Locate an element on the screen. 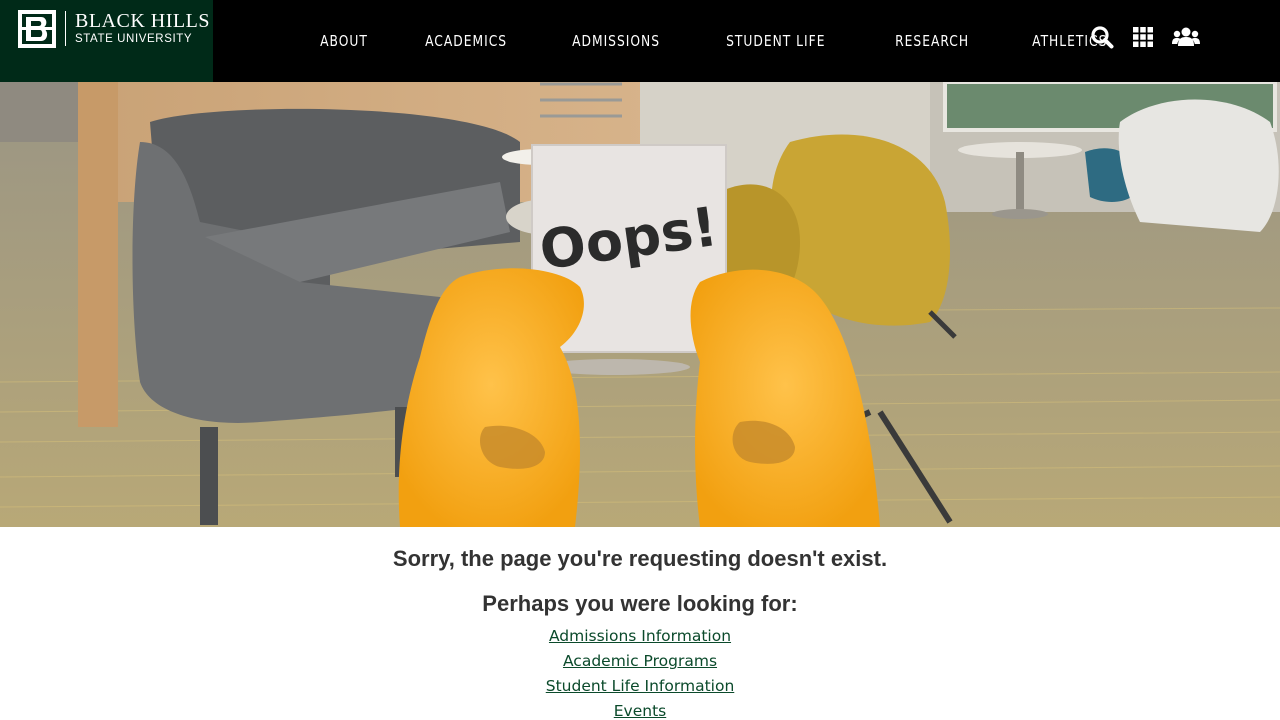  bh-monogram-icon is located at coordinates (37, 29).